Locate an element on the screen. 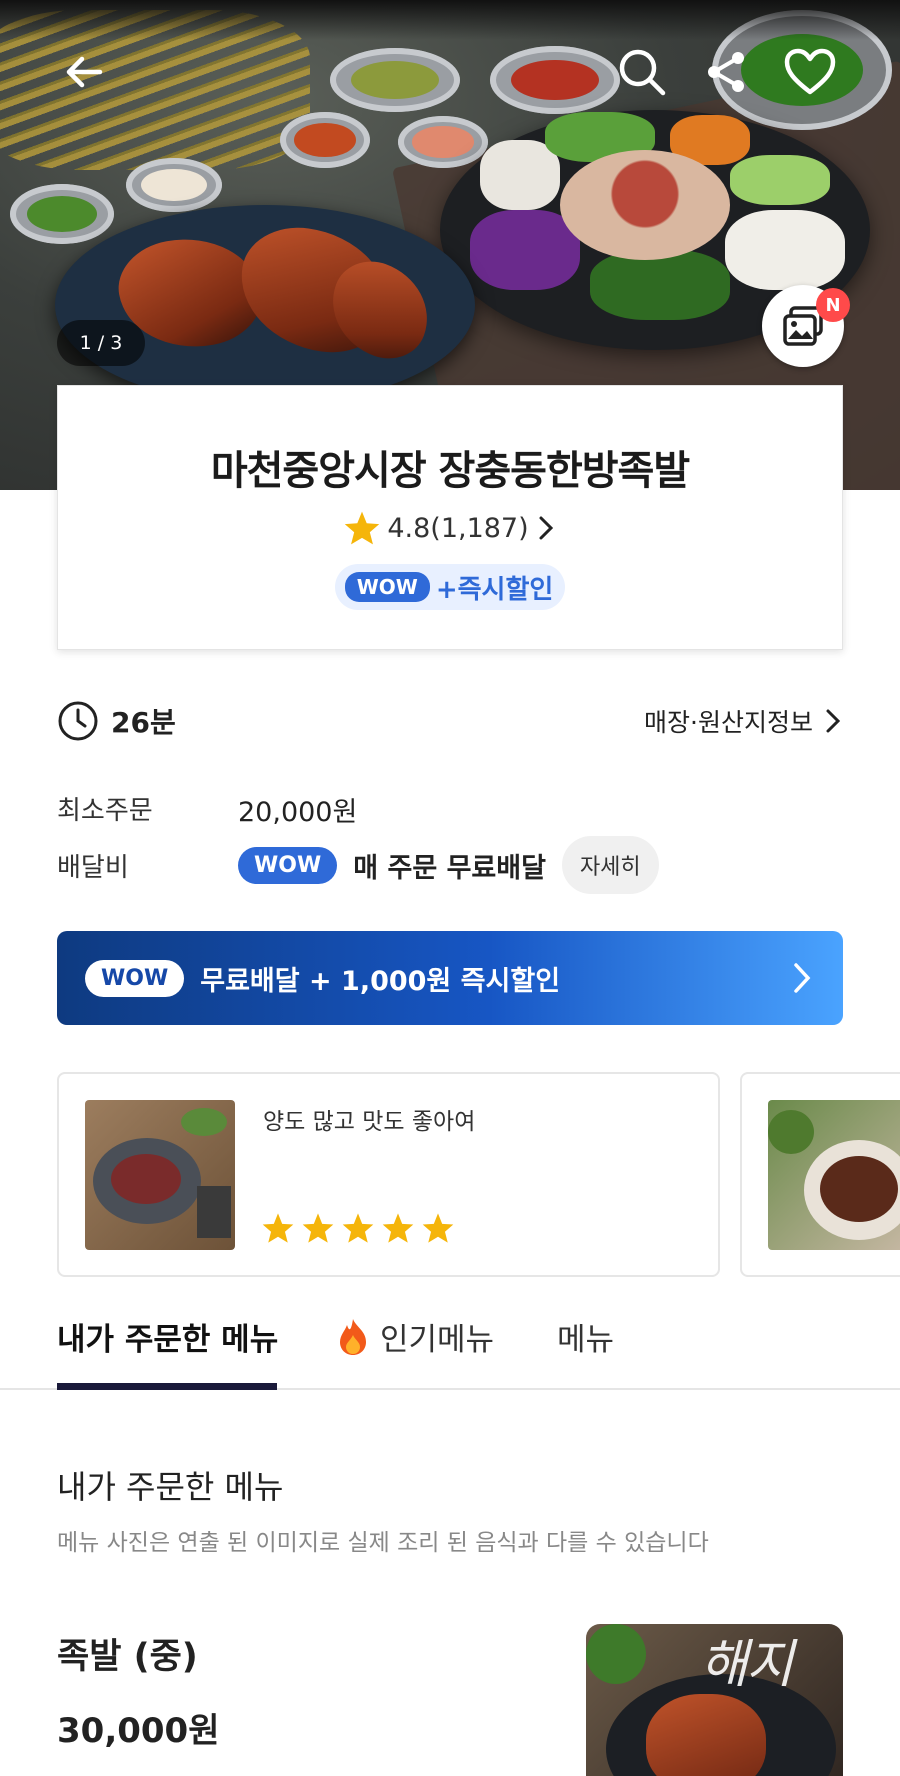 The width and height of the screenshot is (900, 1776). delivery-fee-row: WOW 매 주문 무료배달 자세히 is located at coordinates (448, 865).